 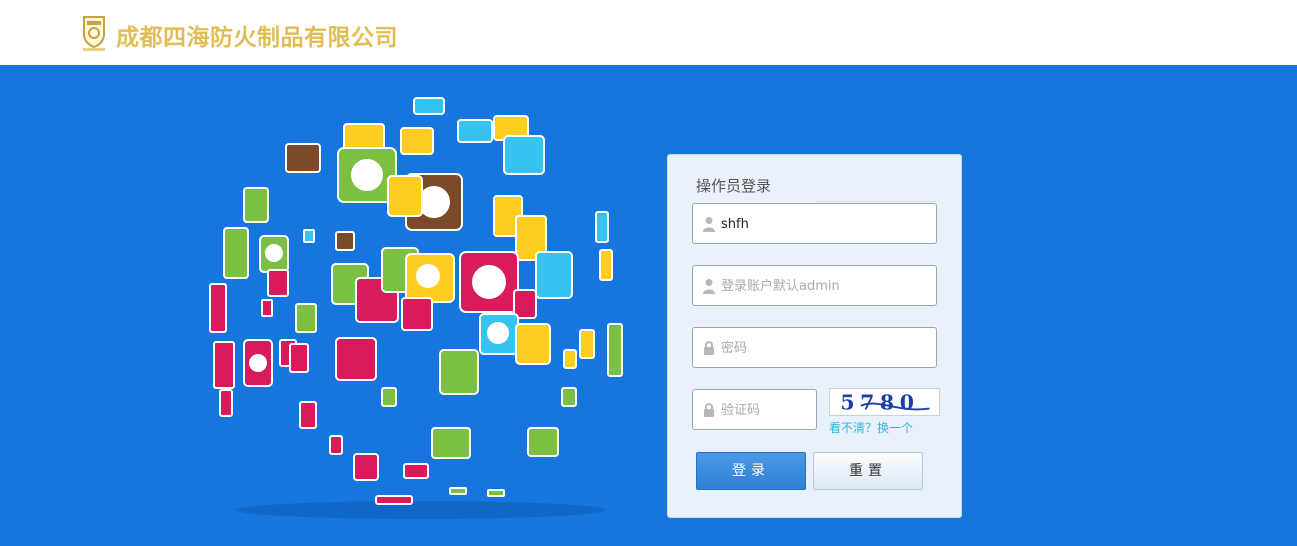 What do you see at coordinates (823, 286) in the screenshot?
I see `account-input` at bounding box center [823, 286].